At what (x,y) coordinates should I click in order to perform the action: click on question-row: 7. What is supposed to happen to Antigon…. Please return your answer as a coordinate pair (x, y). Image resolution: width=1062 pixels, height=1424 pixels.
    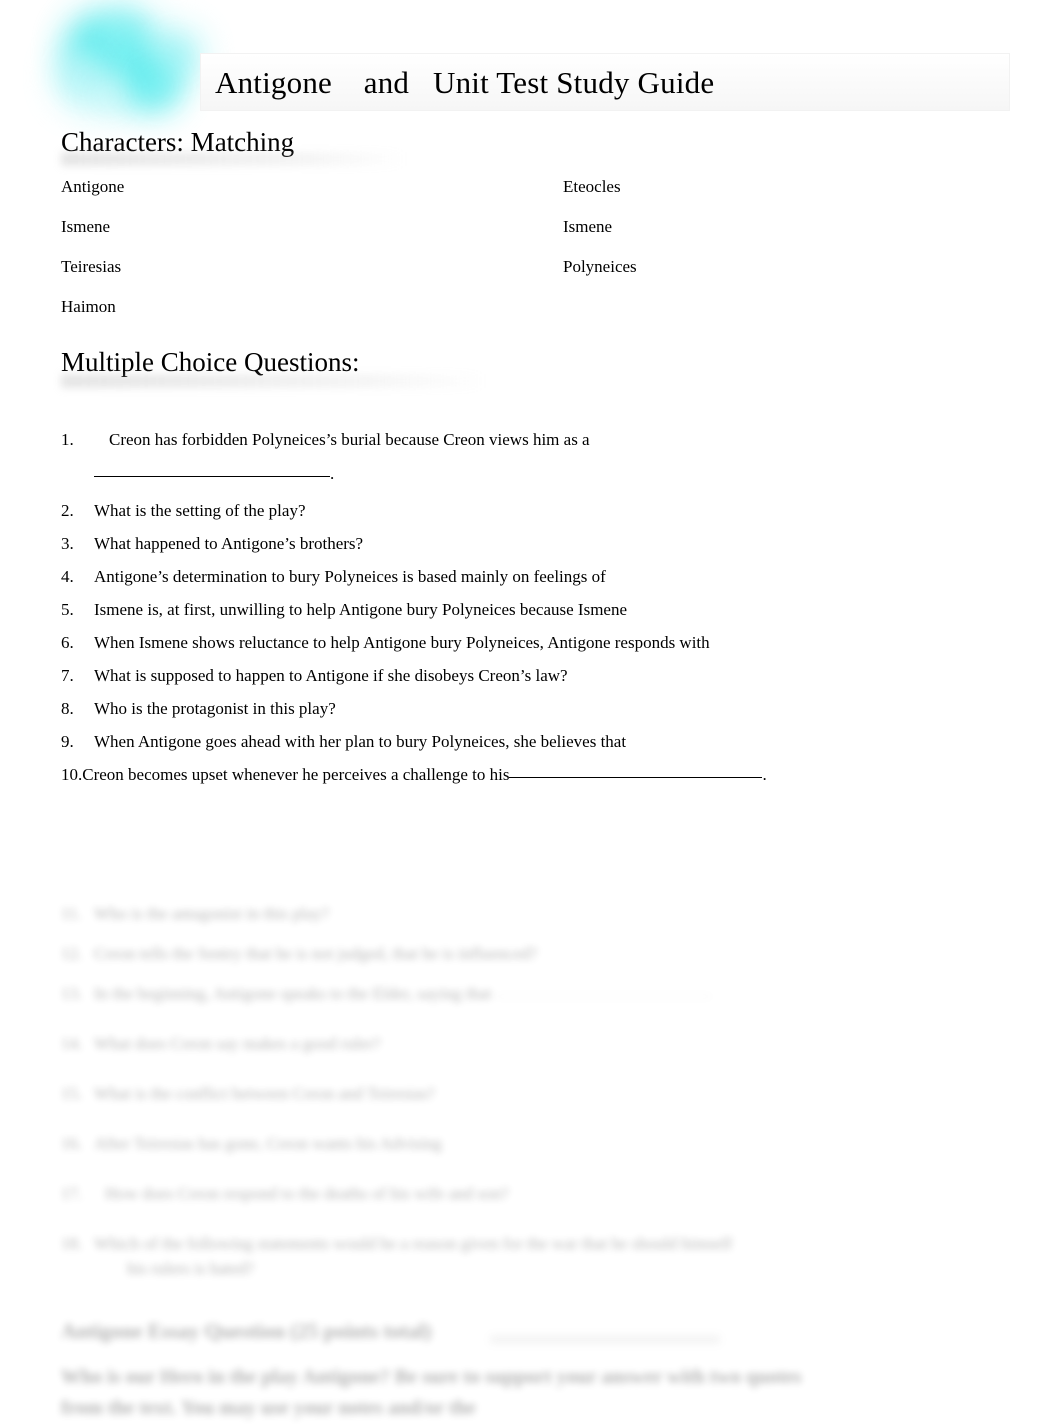
    Looking at the image, I should click on (535, 675).